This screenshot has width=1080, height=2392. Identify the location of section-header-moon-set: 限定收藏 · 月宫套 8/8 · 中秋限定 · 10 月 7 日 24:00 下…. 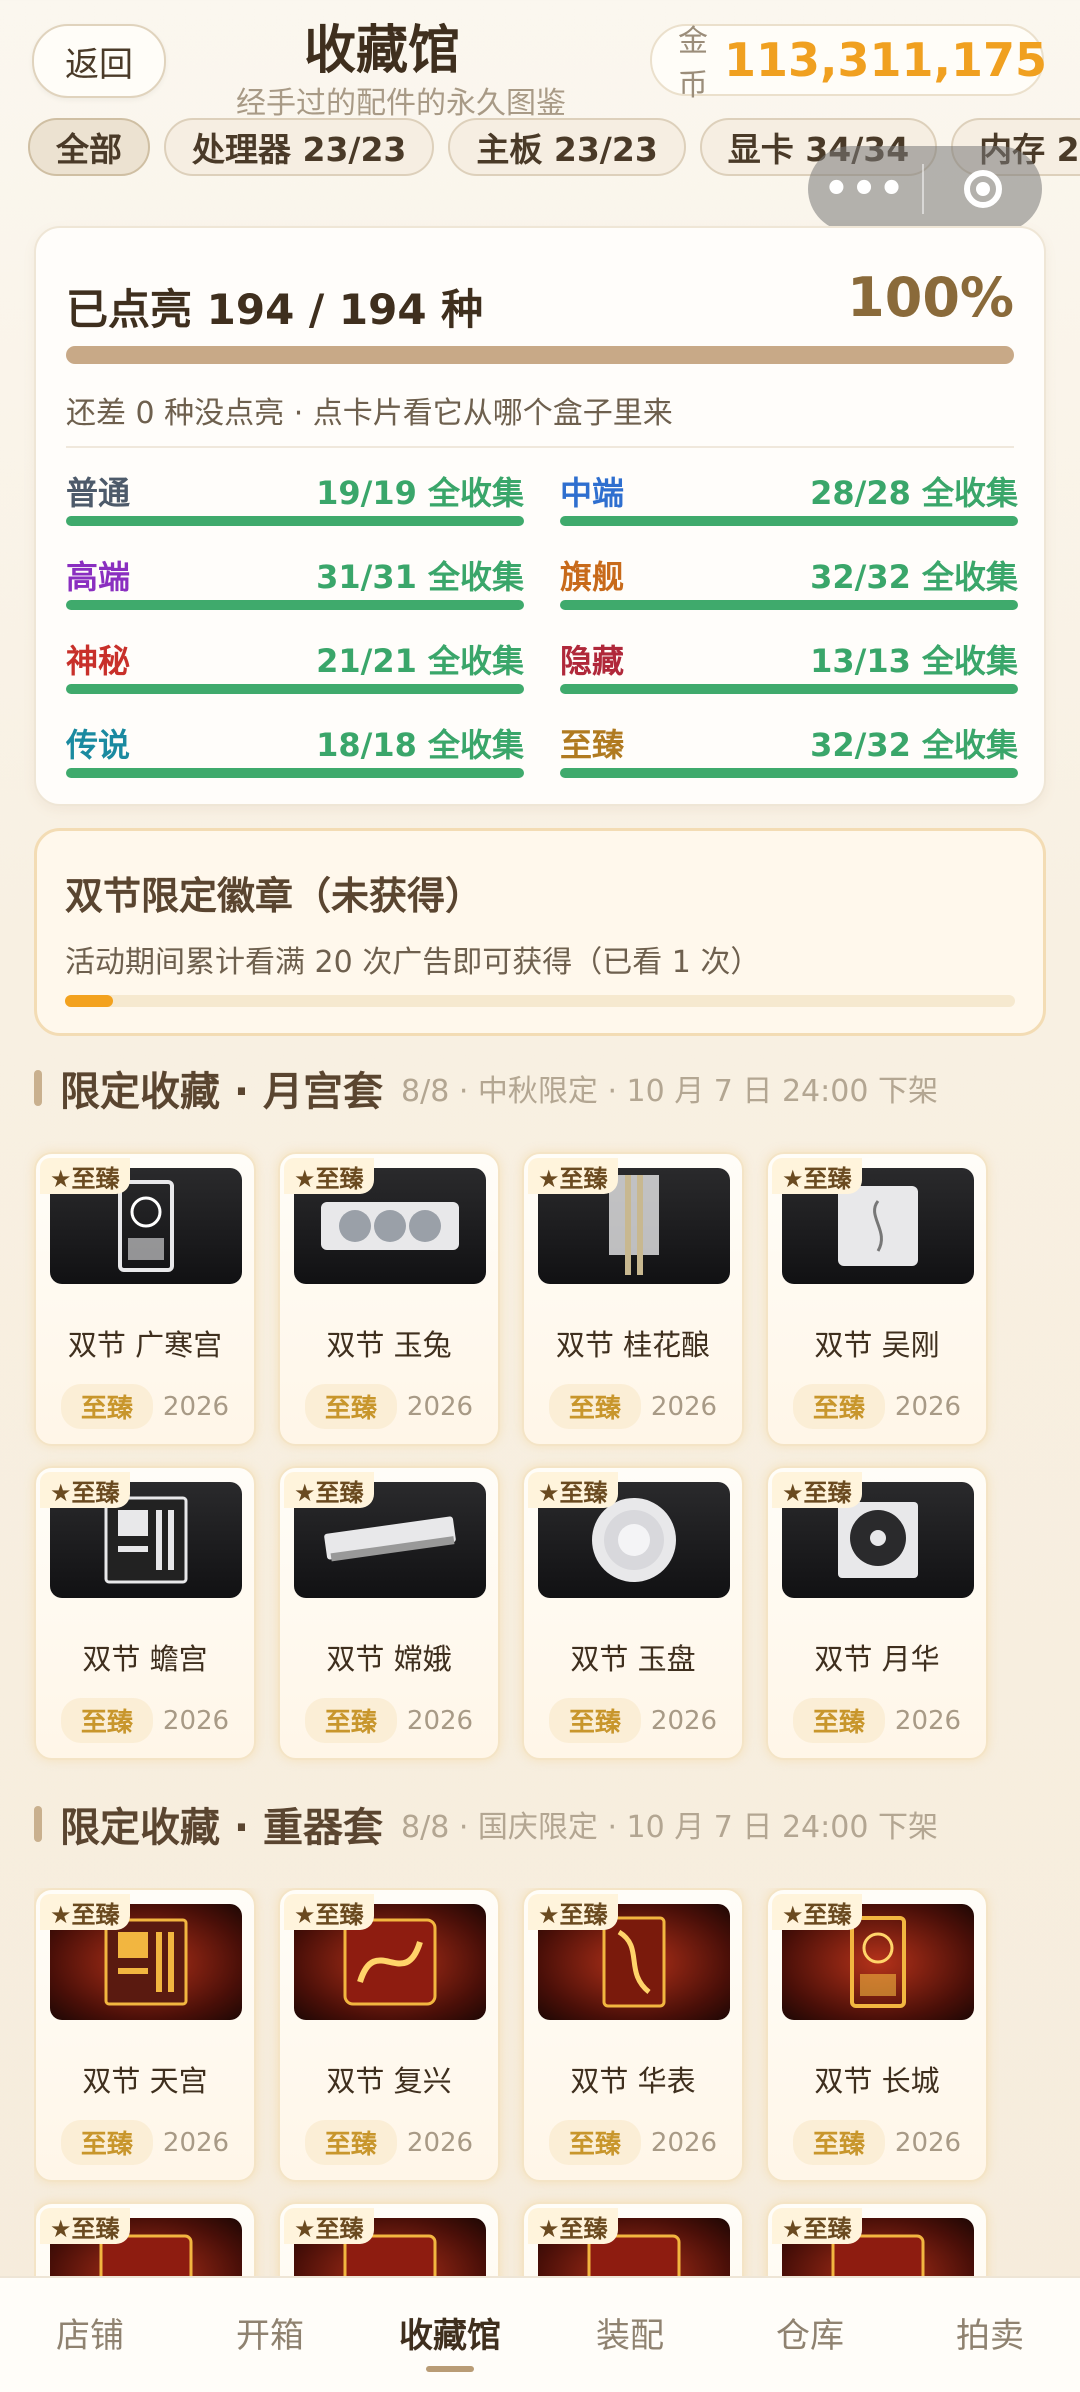
(486, 1088).